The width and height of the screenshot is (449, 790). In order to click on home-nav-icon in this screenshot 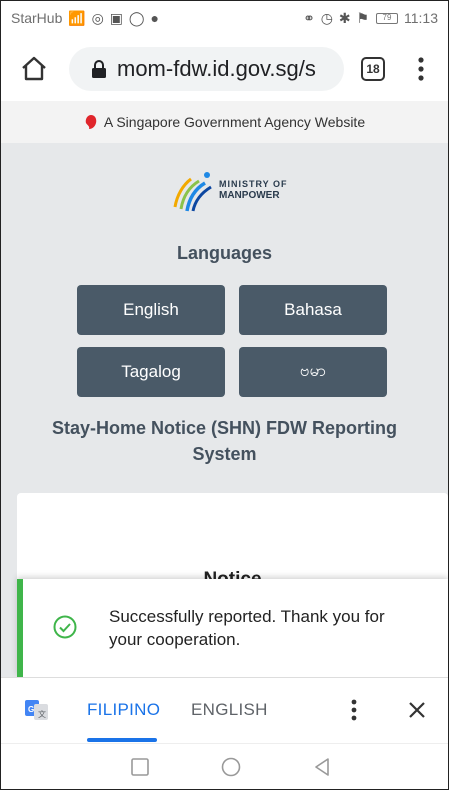, I will do `click(231, 767)`.